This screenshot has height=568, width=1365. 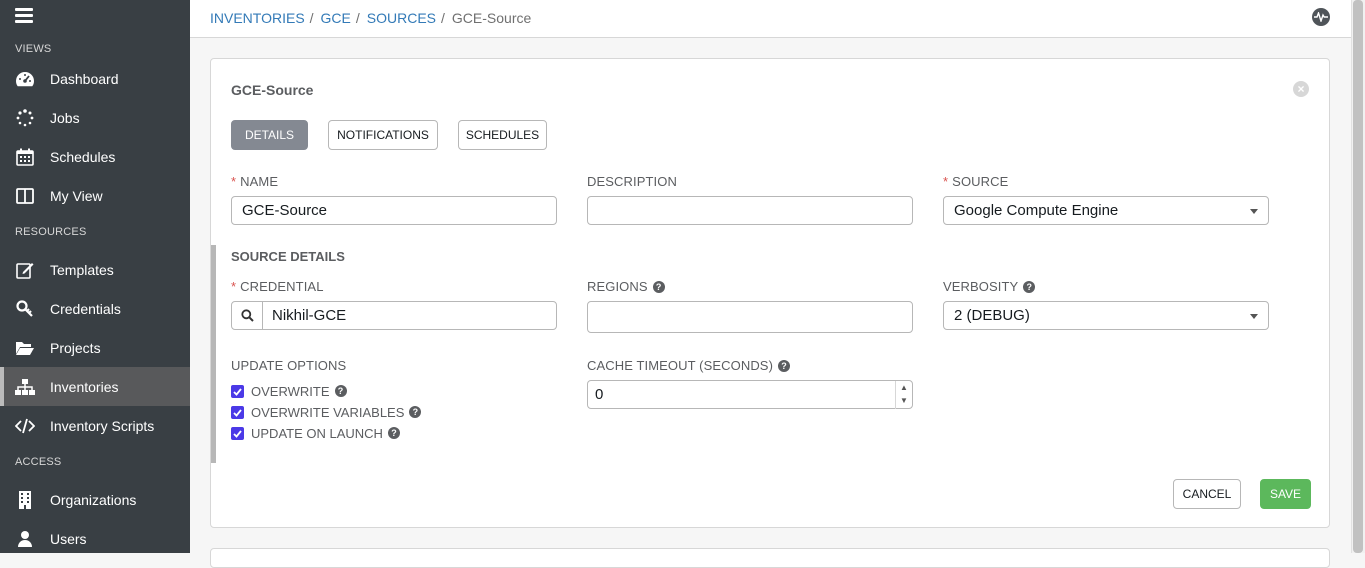 I want to click on sidebar-item-templates: Templates, so click(x=95, y=269).